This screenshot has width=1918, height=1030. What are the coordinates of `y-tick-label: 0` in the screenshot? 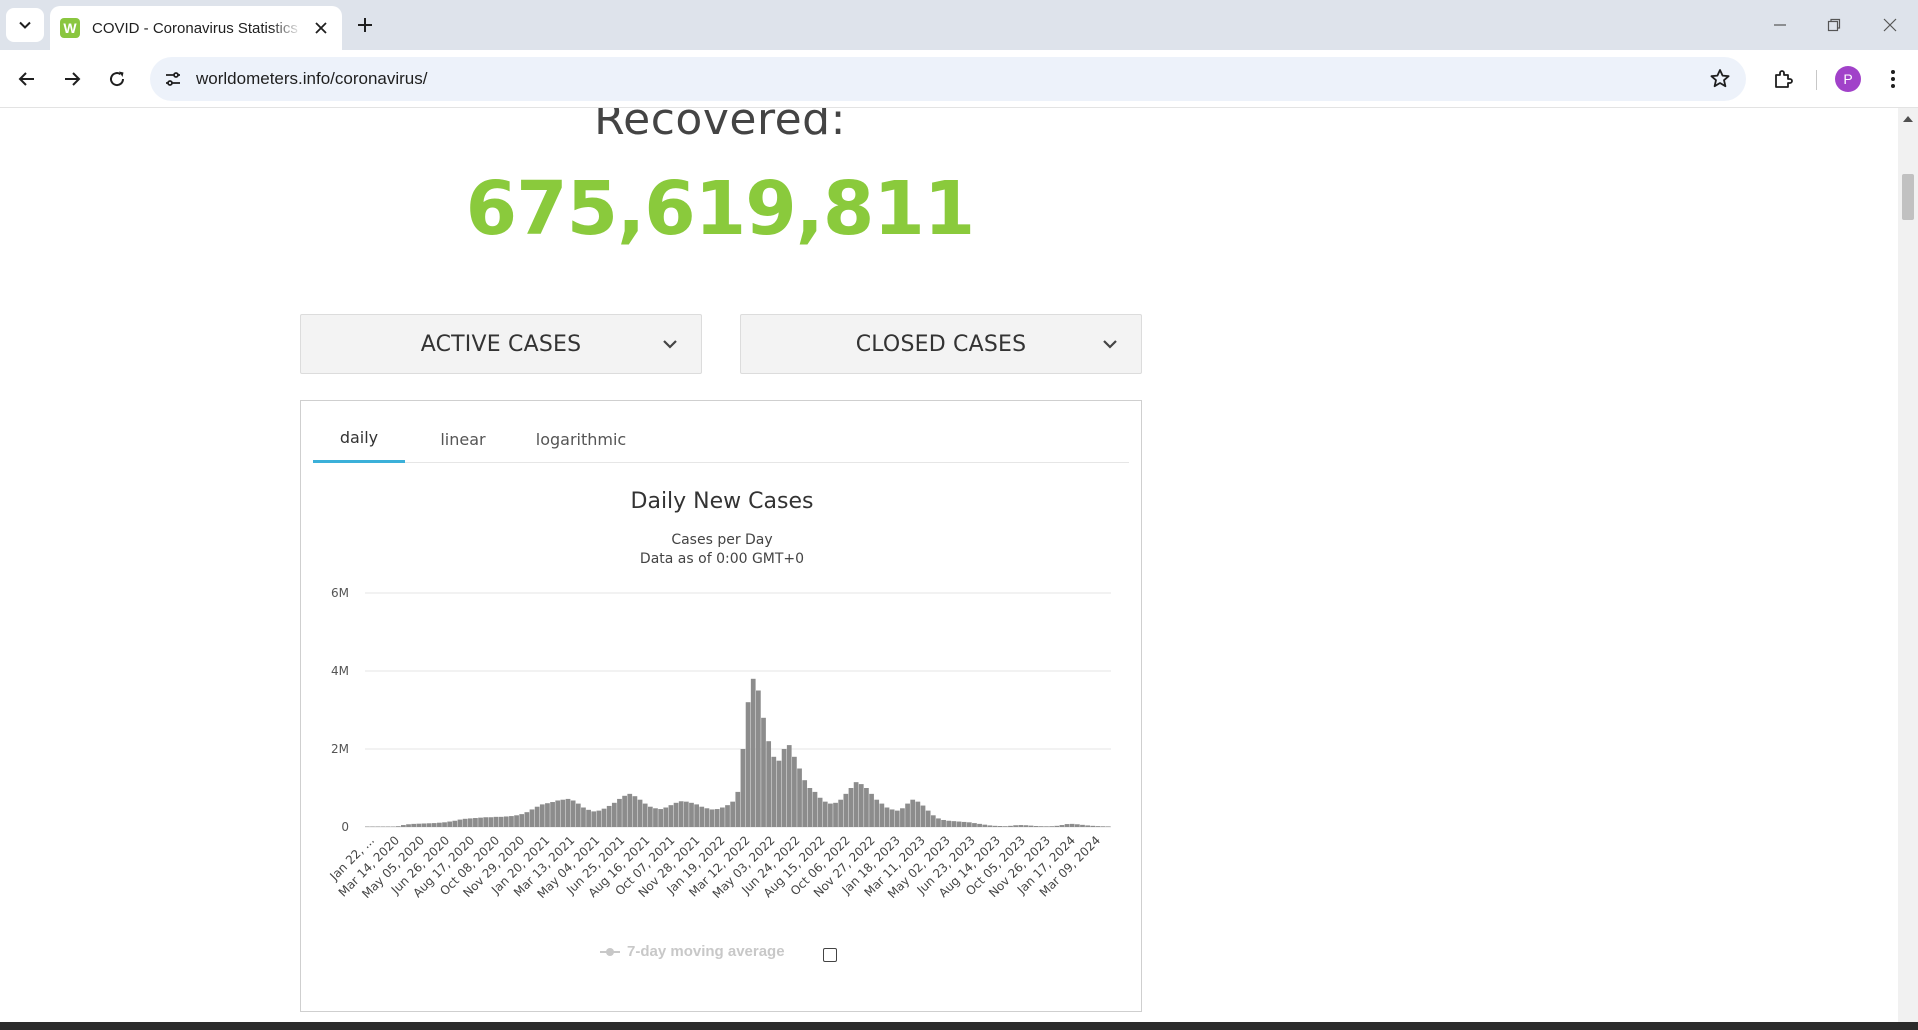 It's located at (345, 827).